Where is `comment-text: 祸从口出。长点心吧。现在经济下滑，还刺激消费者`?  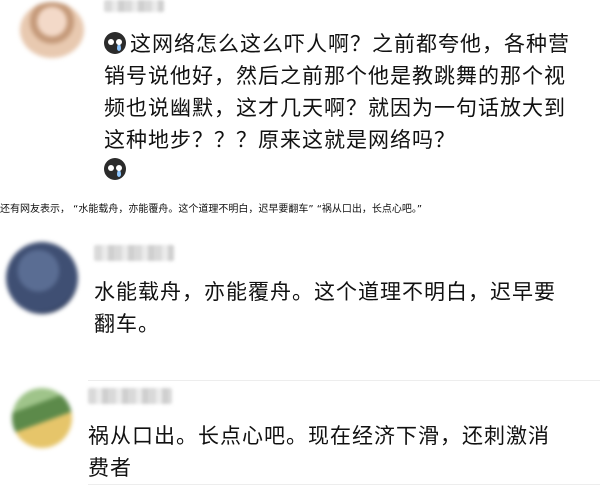 comment-text: 祸从口出。长点心吧。现在经济下滑，还刺激消费者 is located at coordinates (319, 452).